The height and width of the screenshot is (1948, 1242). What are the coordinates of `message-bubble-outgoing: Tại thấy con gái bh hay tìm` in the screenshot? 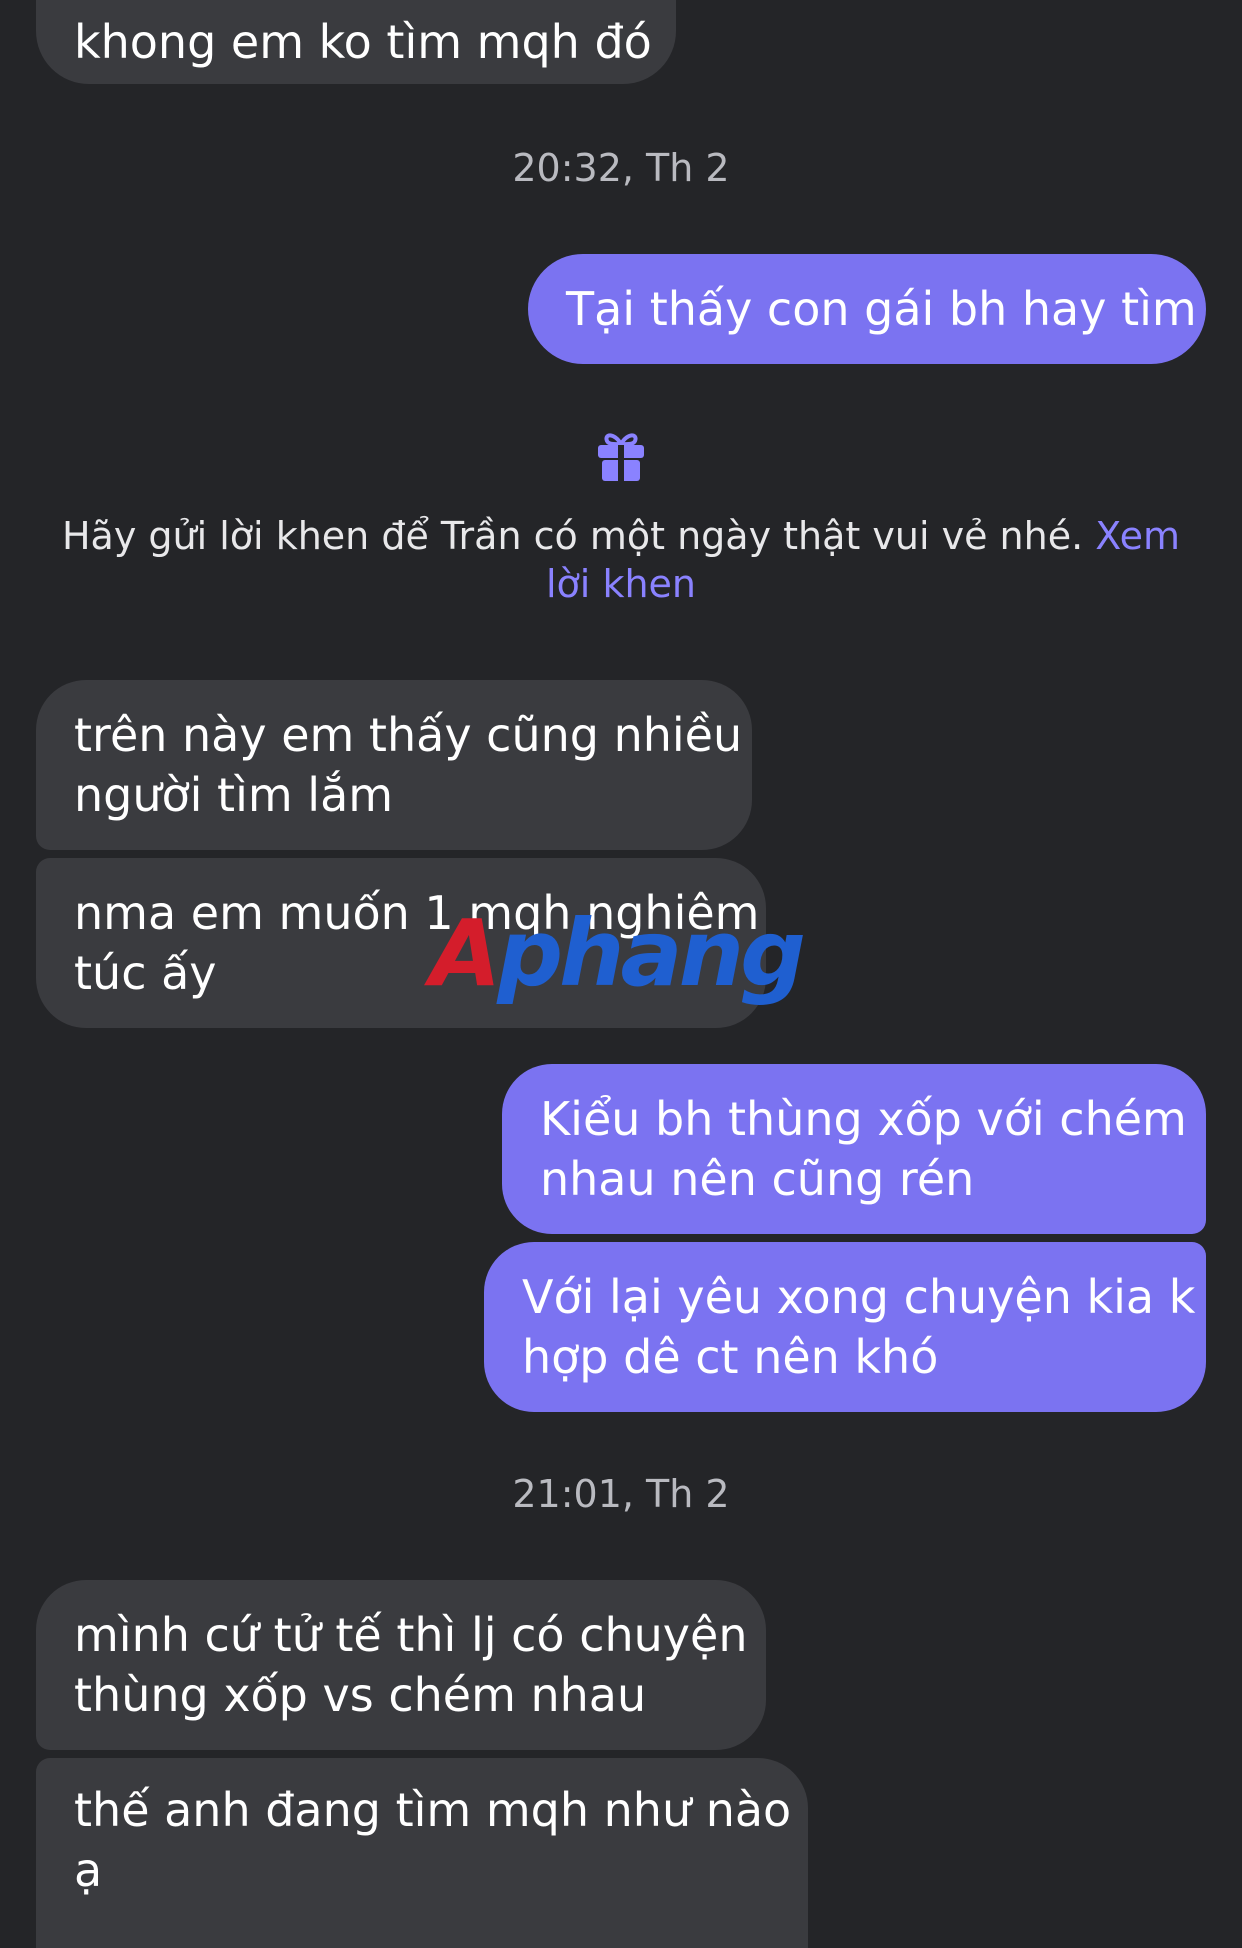 It's located at (867, 309).